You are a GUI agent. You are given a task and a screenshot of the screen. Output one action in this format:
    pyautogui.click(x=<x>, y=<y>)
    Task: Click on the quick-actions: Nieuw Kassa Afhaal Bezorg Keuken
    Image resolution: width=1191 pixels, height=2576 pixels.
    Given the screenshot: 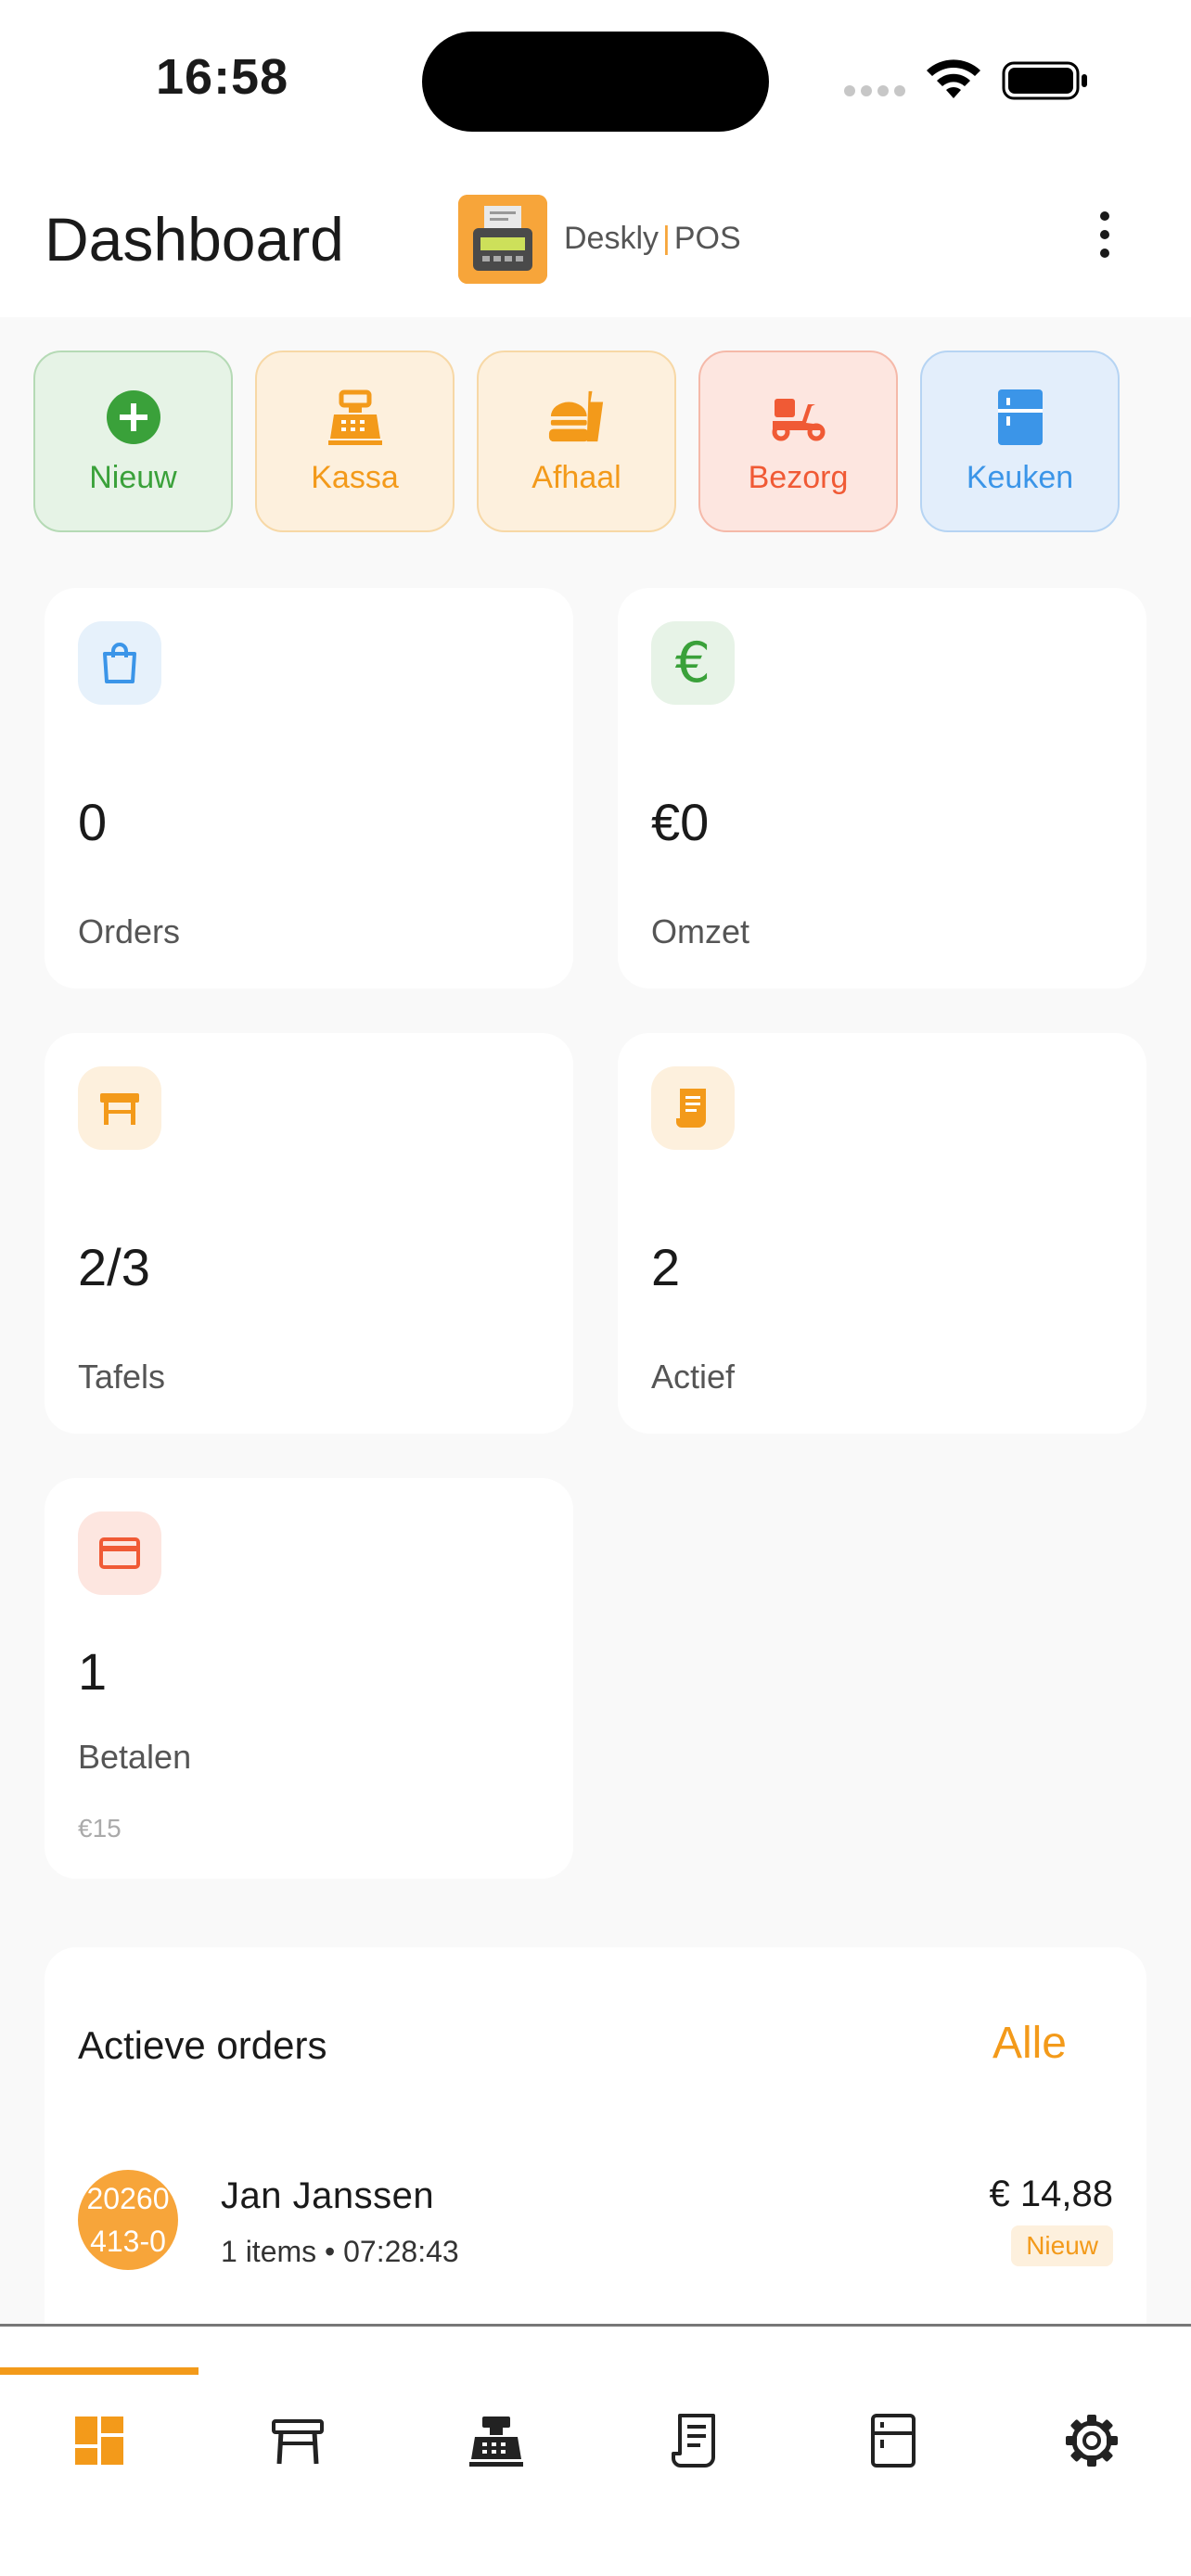 What is the action you would take?
    pyautogui.click(x=576, y=442)
    